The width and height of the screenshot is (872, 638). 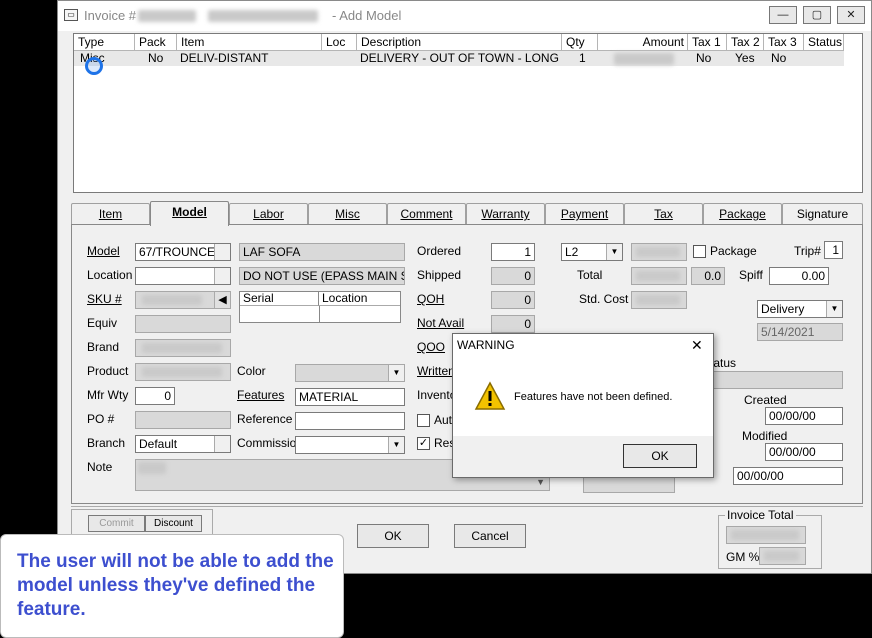 What do you see at coordinates (260, 395) in the screenshot?
I see `features-label: Features` at bounding box center [260, 395].